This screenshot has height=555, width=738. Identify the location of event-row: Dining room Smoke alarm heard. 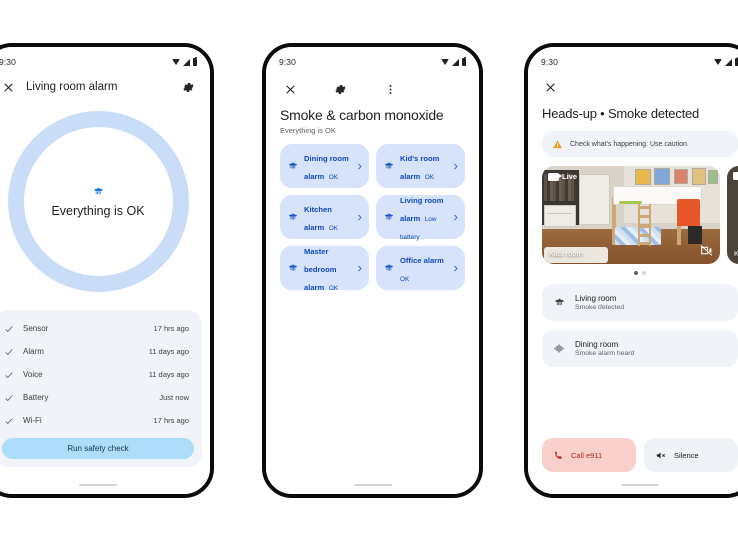
(640, 348).